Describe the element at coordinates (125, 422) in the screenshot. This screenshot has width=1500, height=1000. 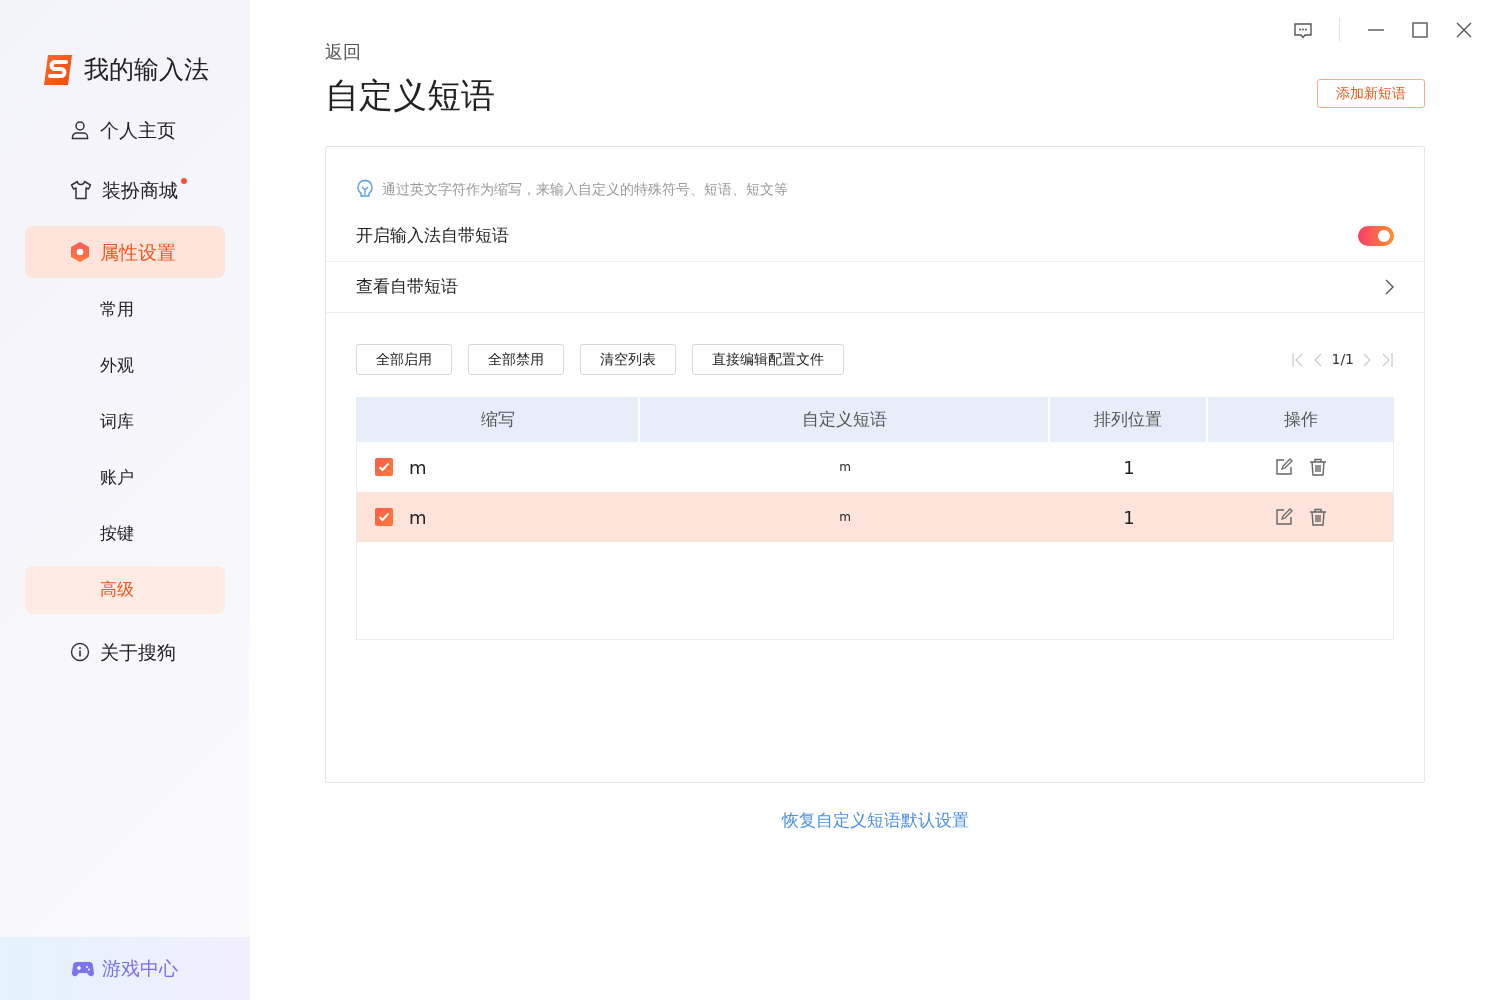
I see `sidebar-item: 词库` at that location.